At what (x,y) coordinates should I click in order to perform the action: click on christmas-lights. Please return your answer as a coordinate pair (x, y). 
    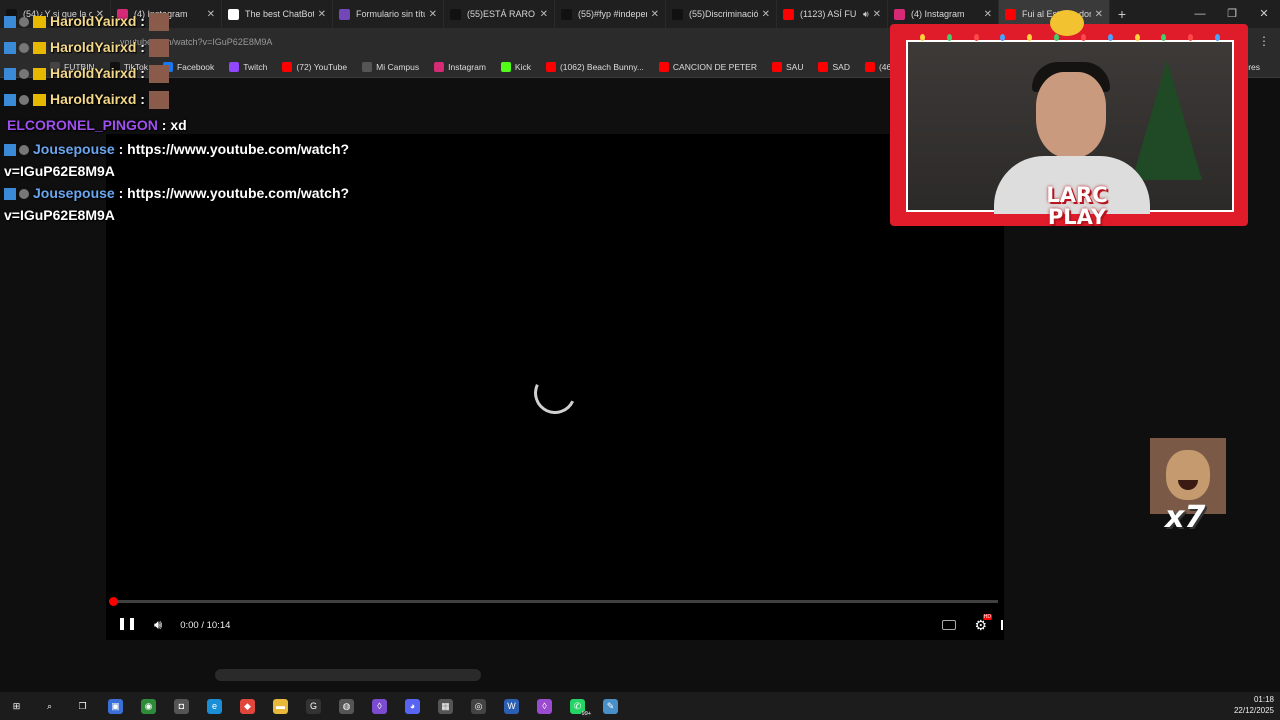
    Looking at the image, I should click on (1070, 42).